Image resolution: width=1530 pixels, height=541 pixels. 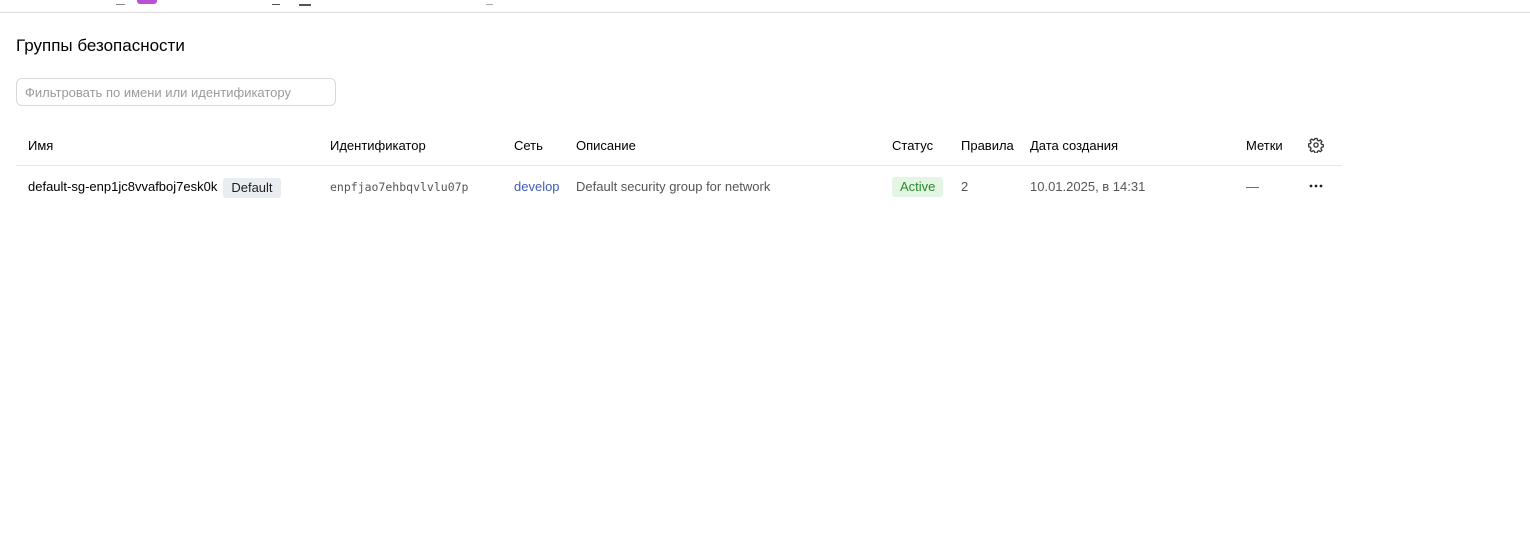 I want to click on column-header-status: Статус, so click(x=912, y=145).